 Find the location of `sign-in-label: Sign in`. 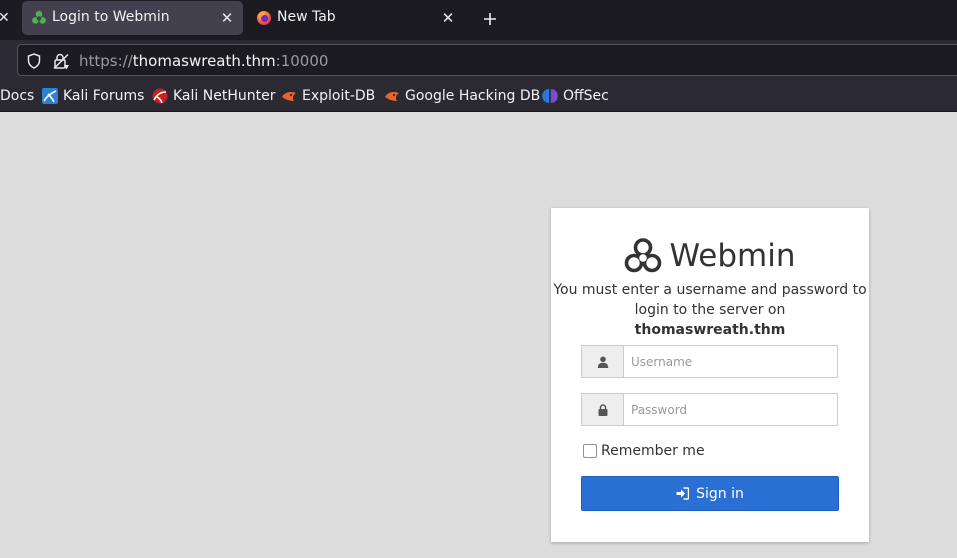

sign-in-label: Sign in is located at coordinates (720, 493).